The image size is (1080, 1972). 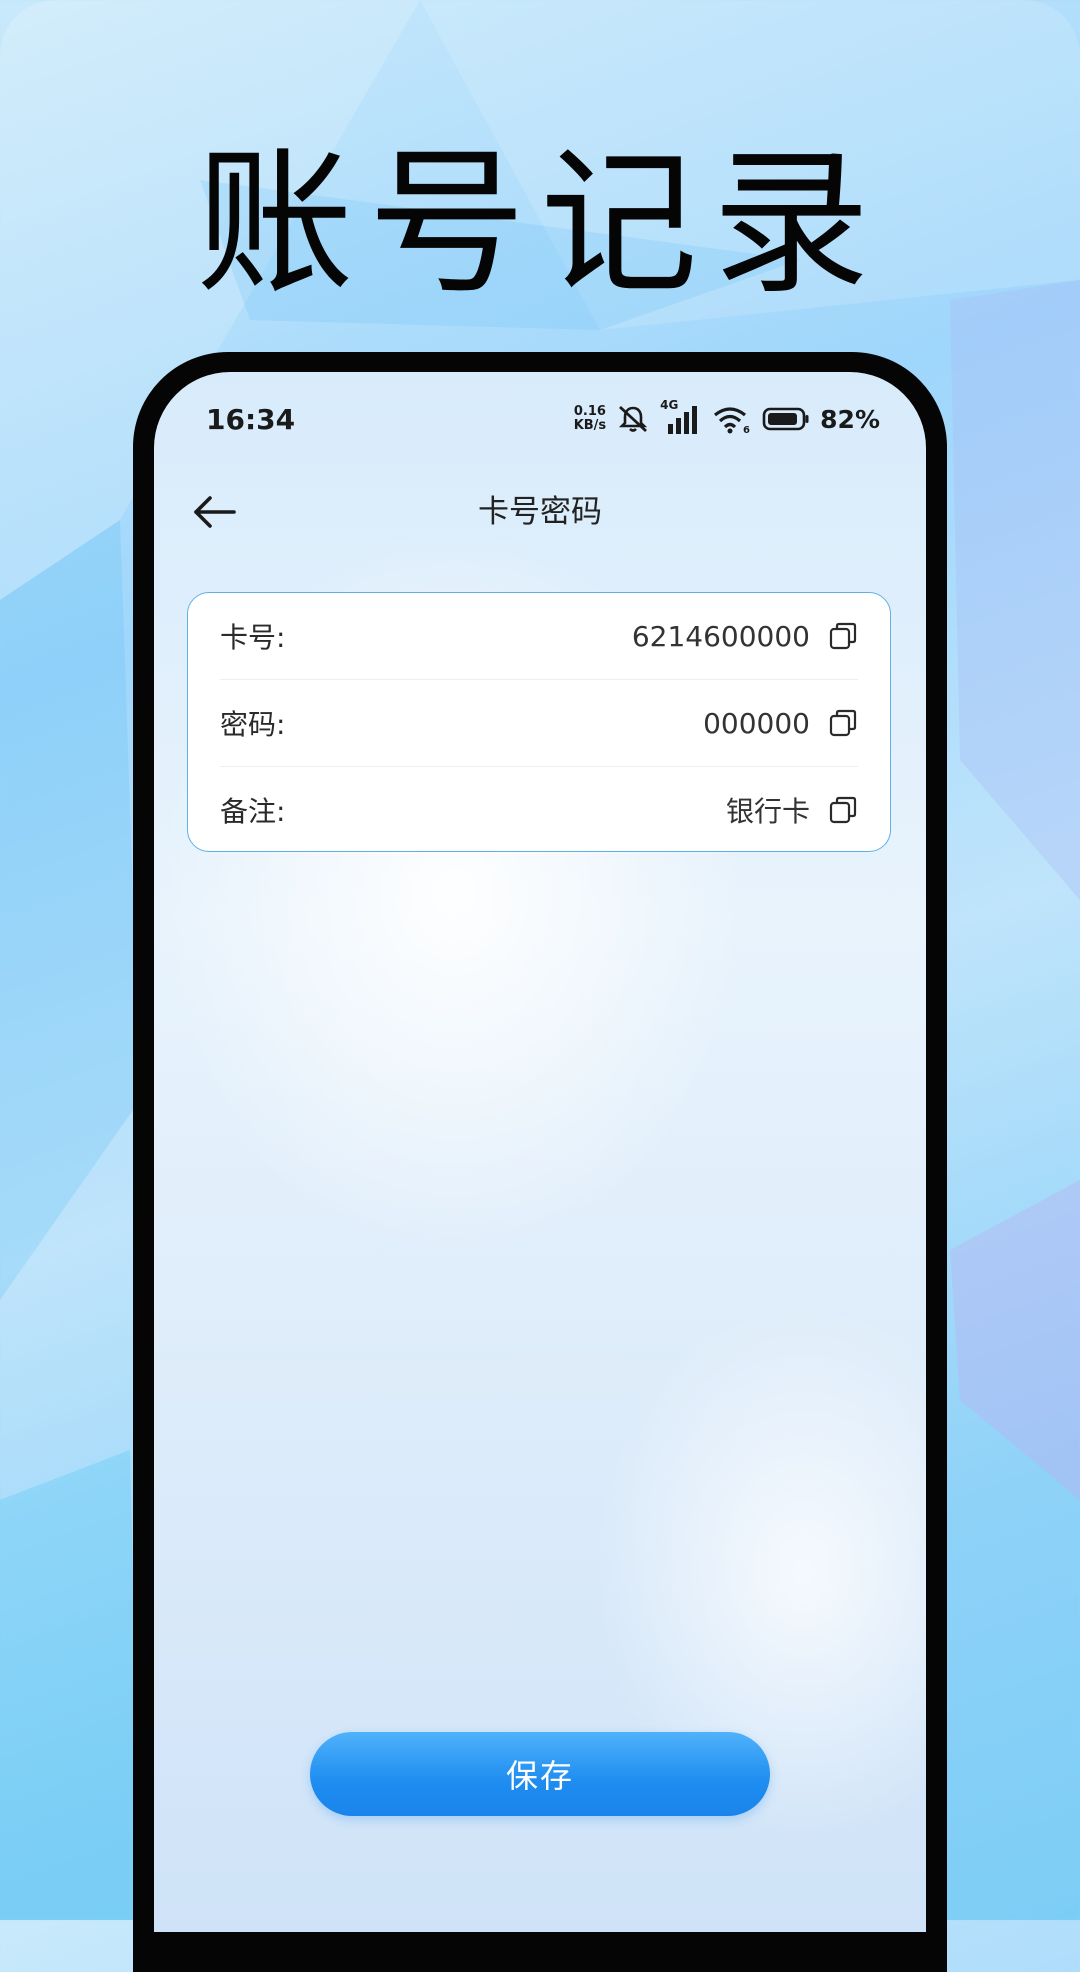 What do you see at coordinates (589, 411) in the screenshot?
I see `network-speed-value: 0.16` at bounding box center [589, 411].